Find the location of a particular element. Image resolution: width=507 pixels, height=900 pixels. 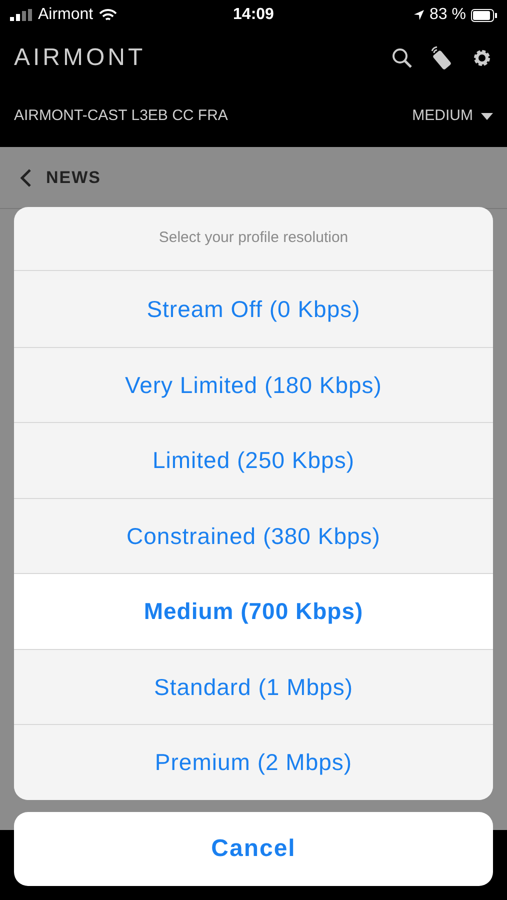

resolution-option: Medium (700 Kbps) is located at coordinates (253, 610).